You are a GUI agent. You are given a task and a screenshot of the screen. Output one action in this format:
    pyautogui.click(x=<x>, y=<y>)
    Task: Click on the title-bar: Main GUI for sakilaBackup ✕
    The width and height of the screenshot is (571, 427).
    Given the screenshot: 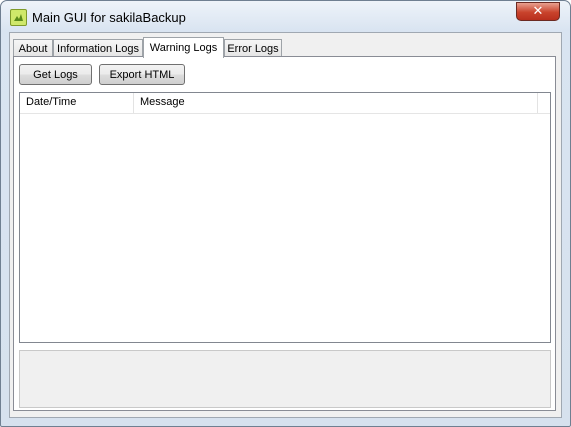 What is the action you would take?
    pyautogui.click(x=285, y=17)
    